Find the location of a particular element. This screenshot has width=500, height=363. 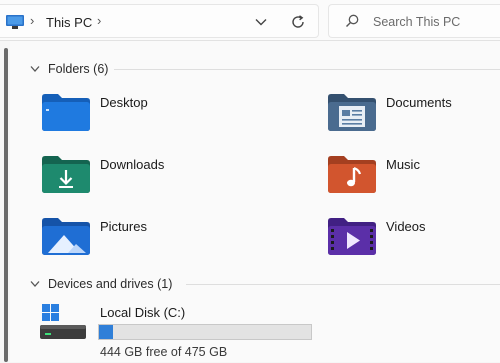

drive-label: Local Disk (C:) is located at coordinates (143, 312).